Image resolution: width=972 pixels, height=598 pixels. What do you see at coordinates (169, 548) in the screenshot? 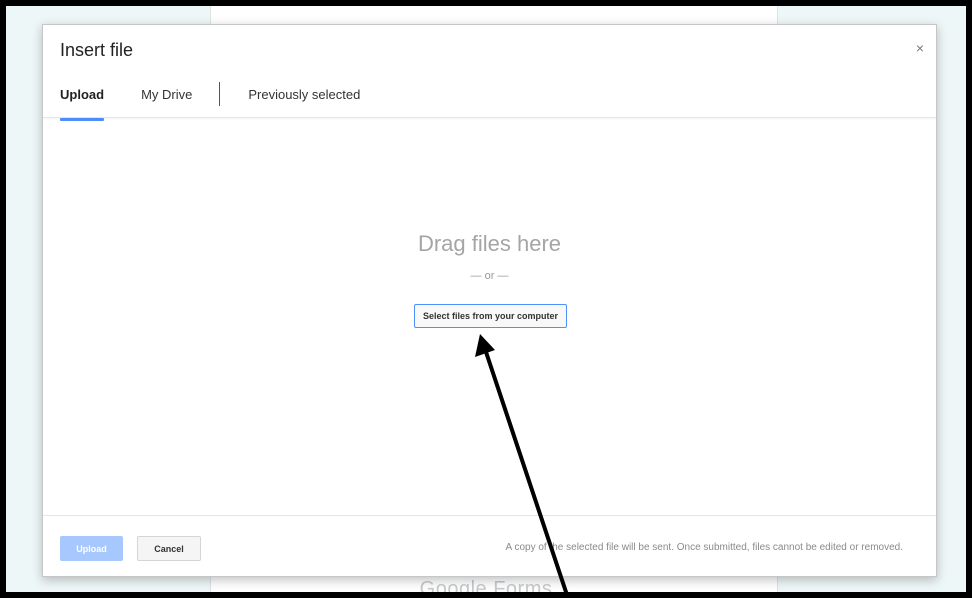
I see `cancel-button: Cancel` at bounding box center [169, 548].